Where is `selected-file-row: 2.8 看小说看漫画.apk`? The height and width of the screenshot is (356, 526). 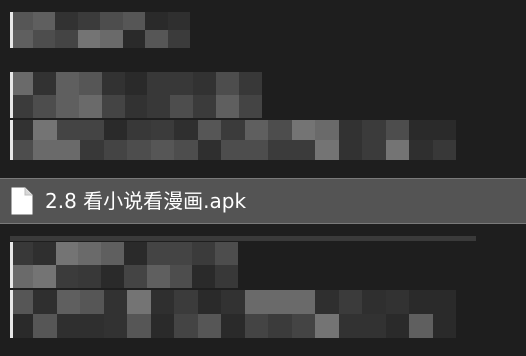 selected-file-row: 2.8 看小说看漫画.apk is located at coordinates (263, 201).